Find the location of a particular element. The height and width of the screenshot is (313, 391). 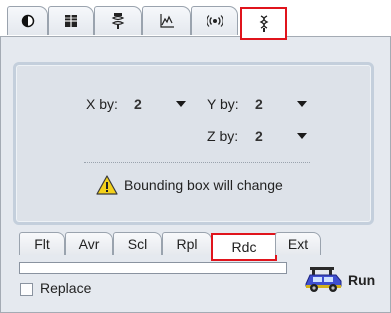

tab-avr: Avr is located at coordinates (89, 243).